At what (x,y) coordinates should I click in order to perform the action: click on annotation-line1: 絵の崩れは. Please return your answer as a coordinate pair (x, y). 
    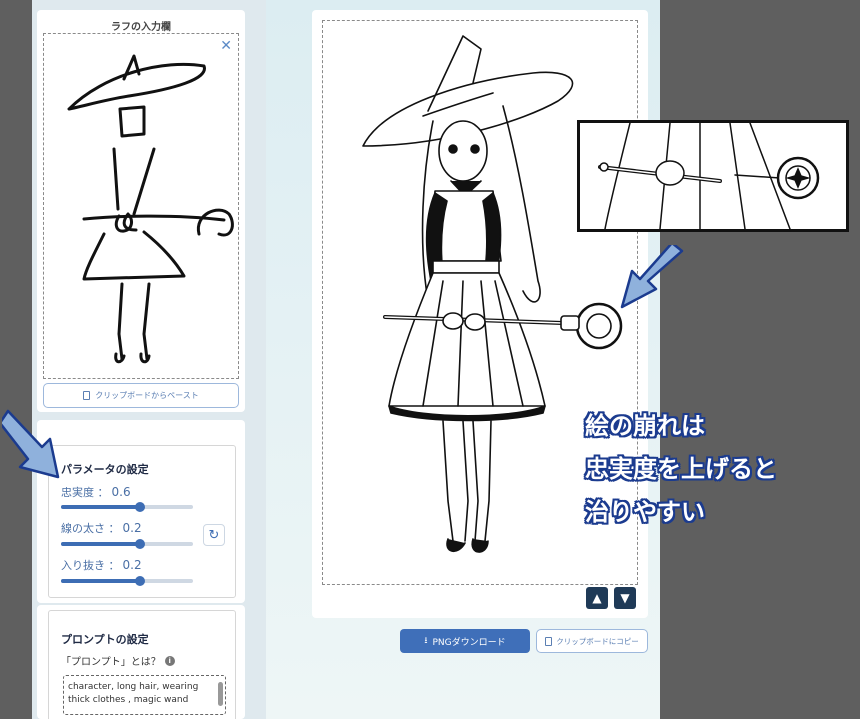
    Looking at the image, I should click on (645, 426).